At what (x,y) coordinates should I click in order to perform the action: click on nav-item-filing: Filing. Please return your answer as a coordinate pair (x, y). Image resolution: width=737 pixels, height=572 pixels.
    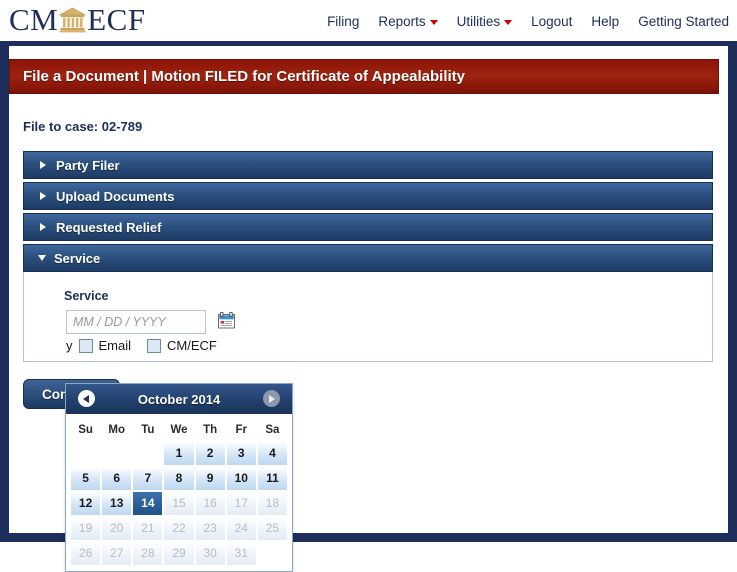
    Looking at the image, I should click on (343, 21).